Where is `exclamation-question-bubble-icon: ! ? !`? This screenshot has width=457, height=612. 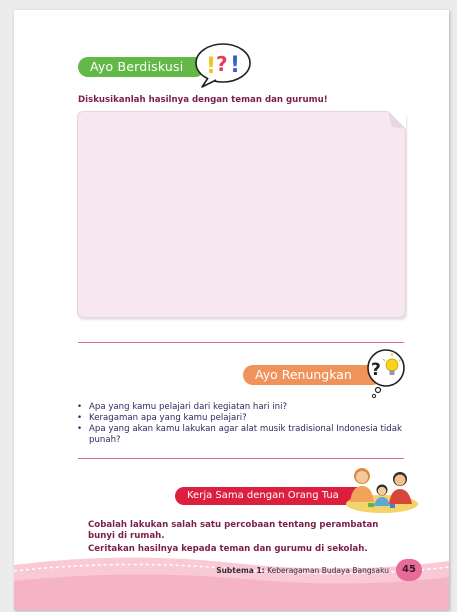 exclamation-question-bubble-icon: ! ? ! is located at coordinates (223, 65).